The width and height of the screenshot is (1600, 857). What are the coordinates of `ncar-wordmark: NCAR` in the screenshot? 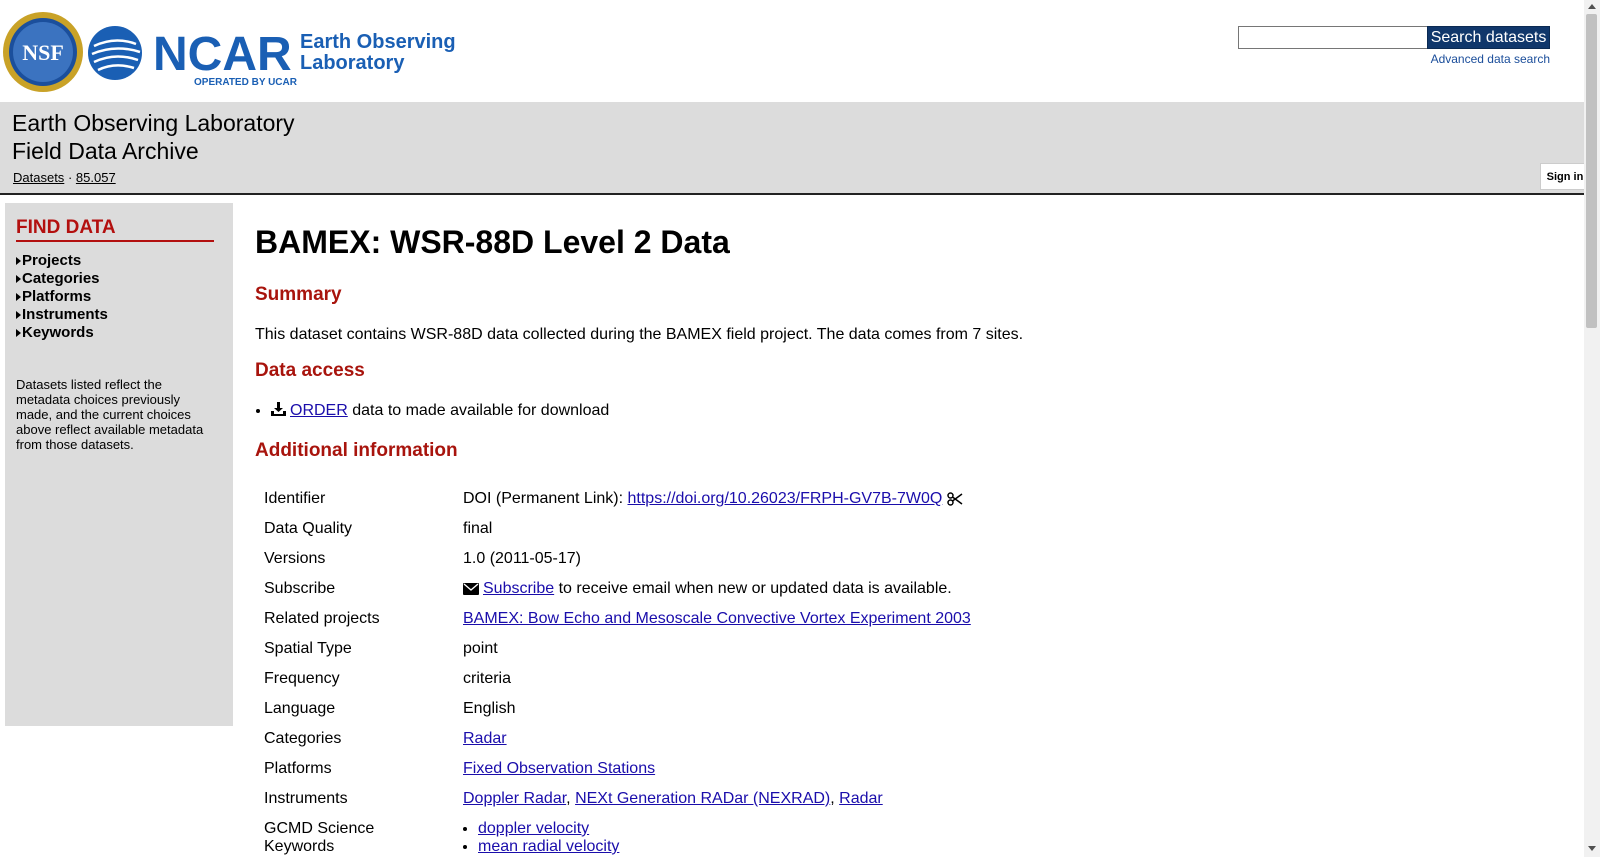 It's located at (222, 54).